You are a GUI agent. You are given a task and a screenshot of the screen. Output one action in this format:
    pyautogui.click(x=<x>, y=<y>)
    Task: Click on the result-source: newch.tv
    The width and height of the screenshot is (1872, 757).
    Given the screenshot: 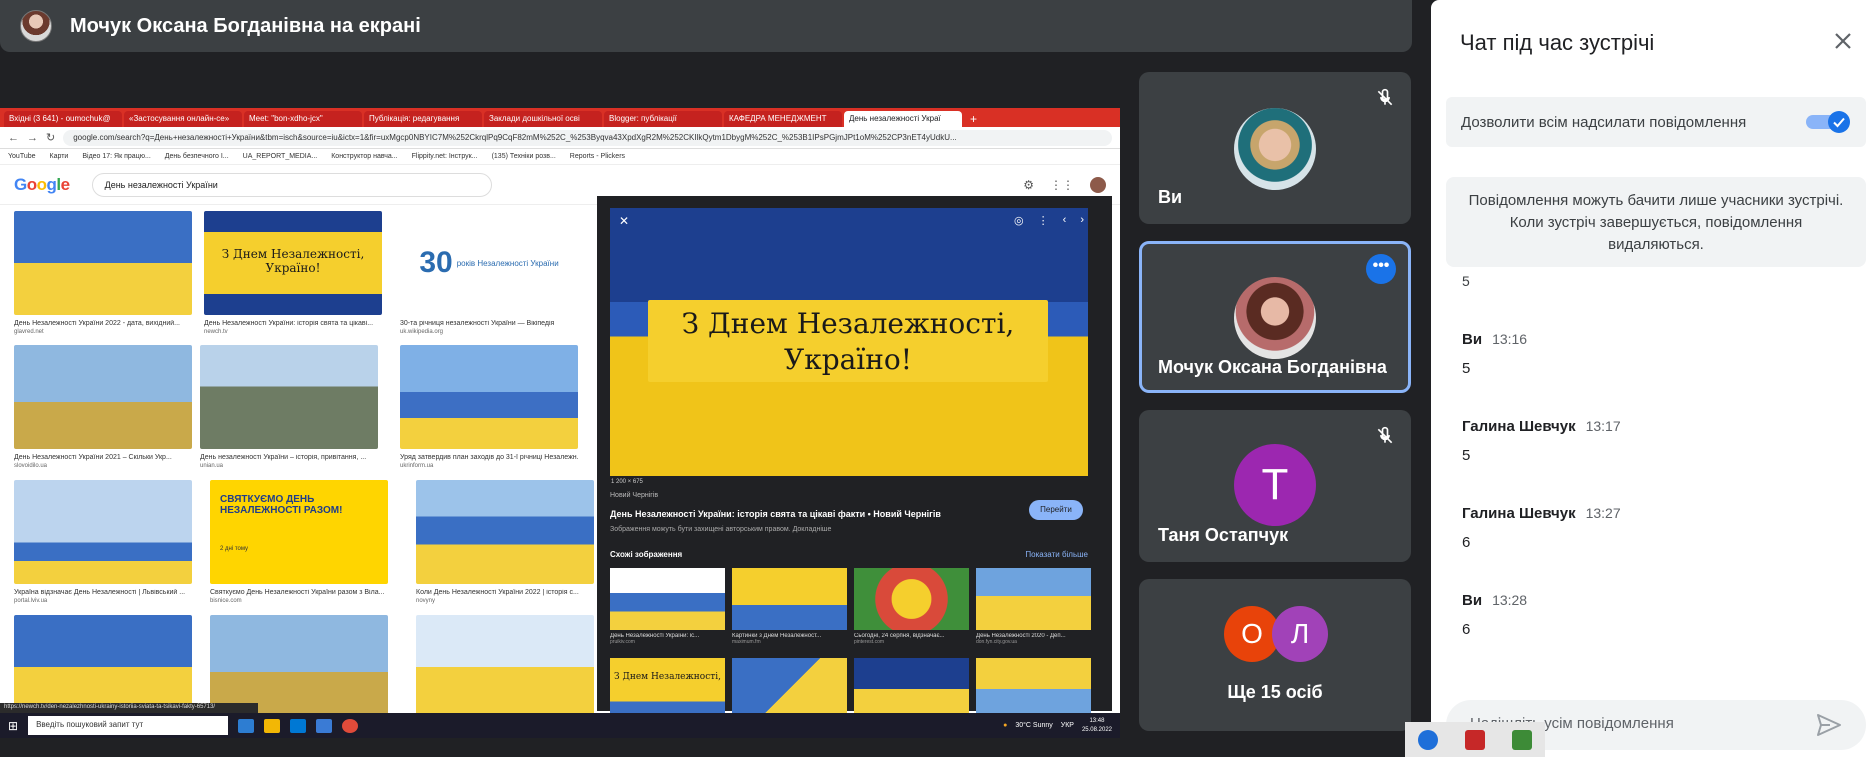 What is the action you would take?
    pyautogui.click(x=216, y=332)
    